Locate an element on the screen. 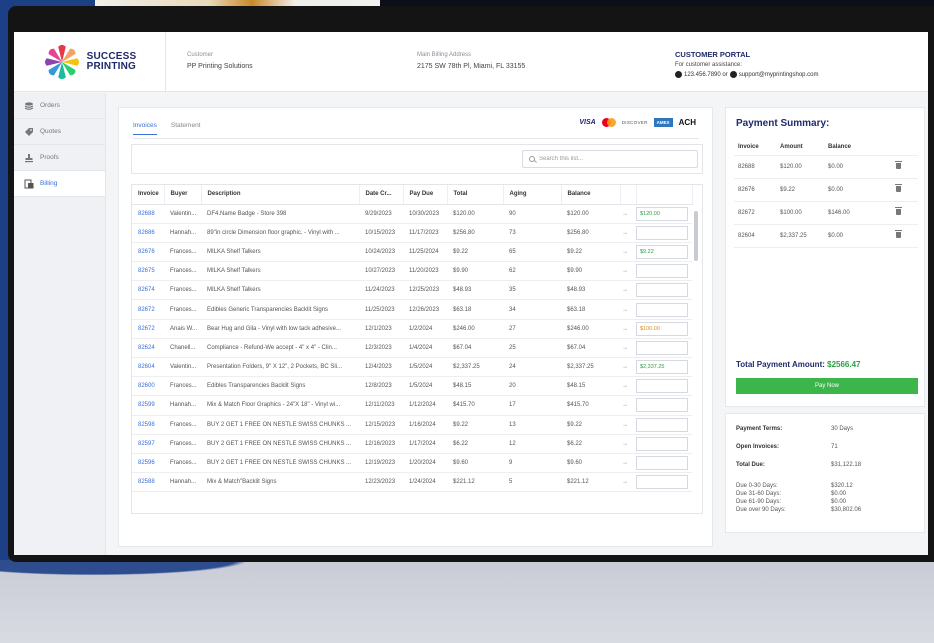 This screenshot has width=934, height=643. column-header-total: Total is located at coordinates (475, 195).